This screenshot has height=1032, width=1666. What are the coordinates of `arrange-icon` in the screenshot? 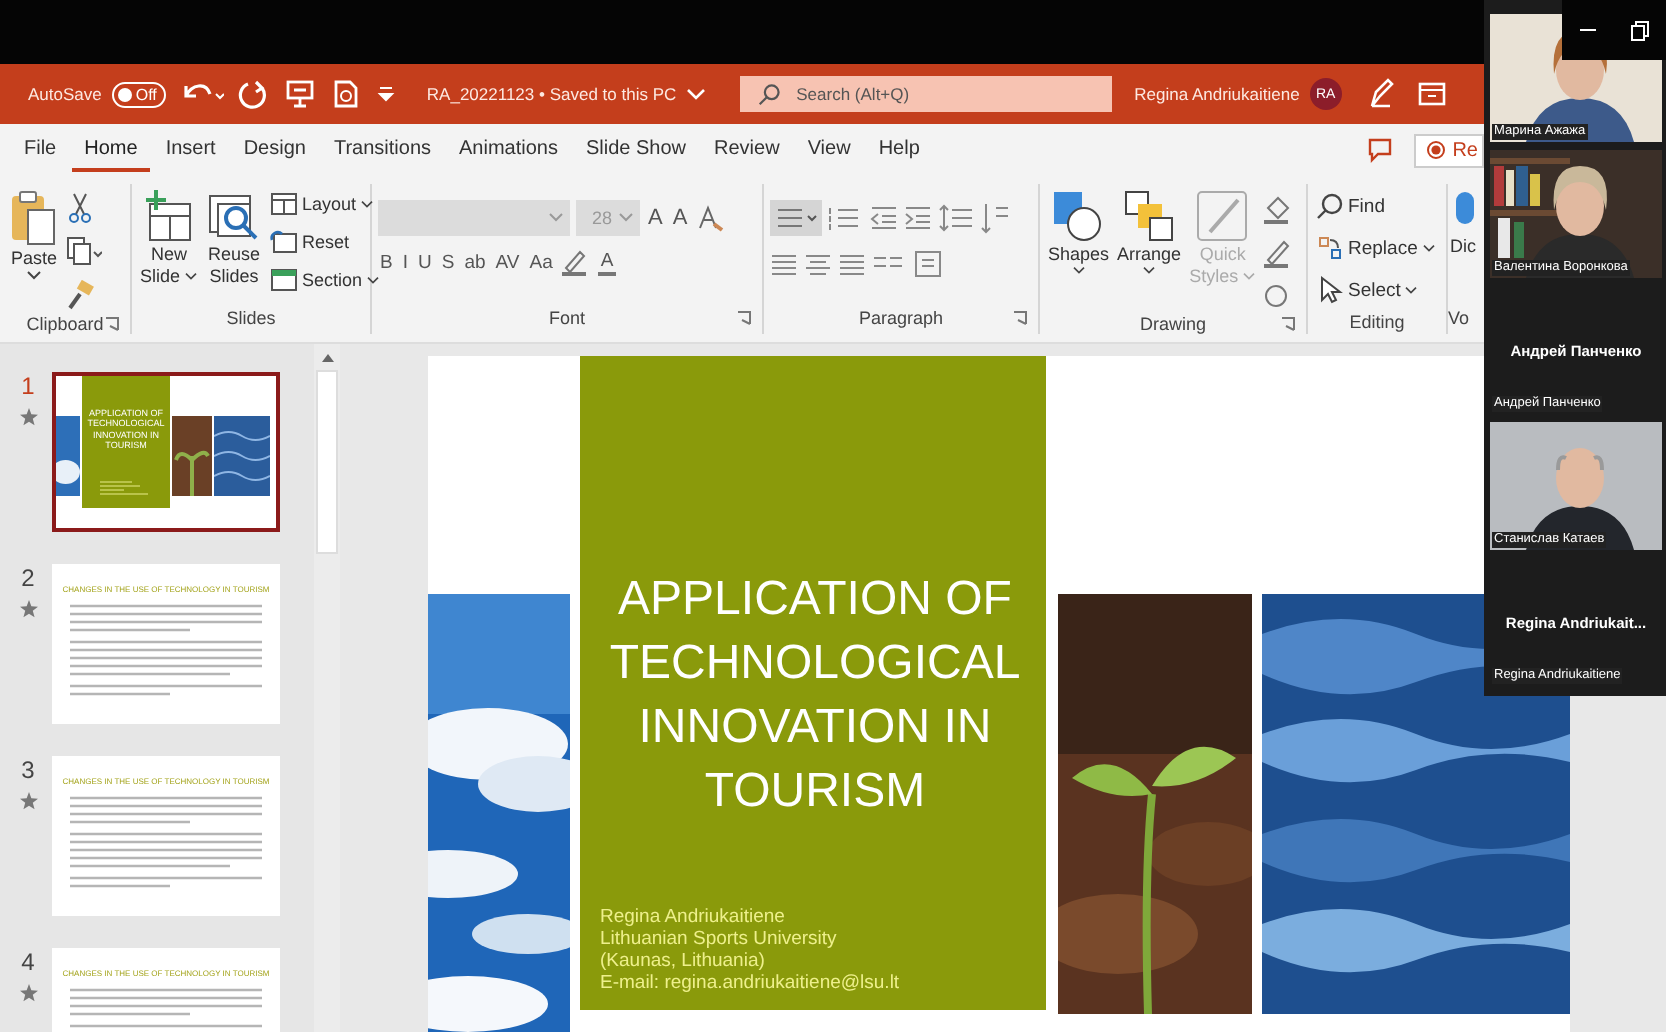 It's located at (1149, 216).